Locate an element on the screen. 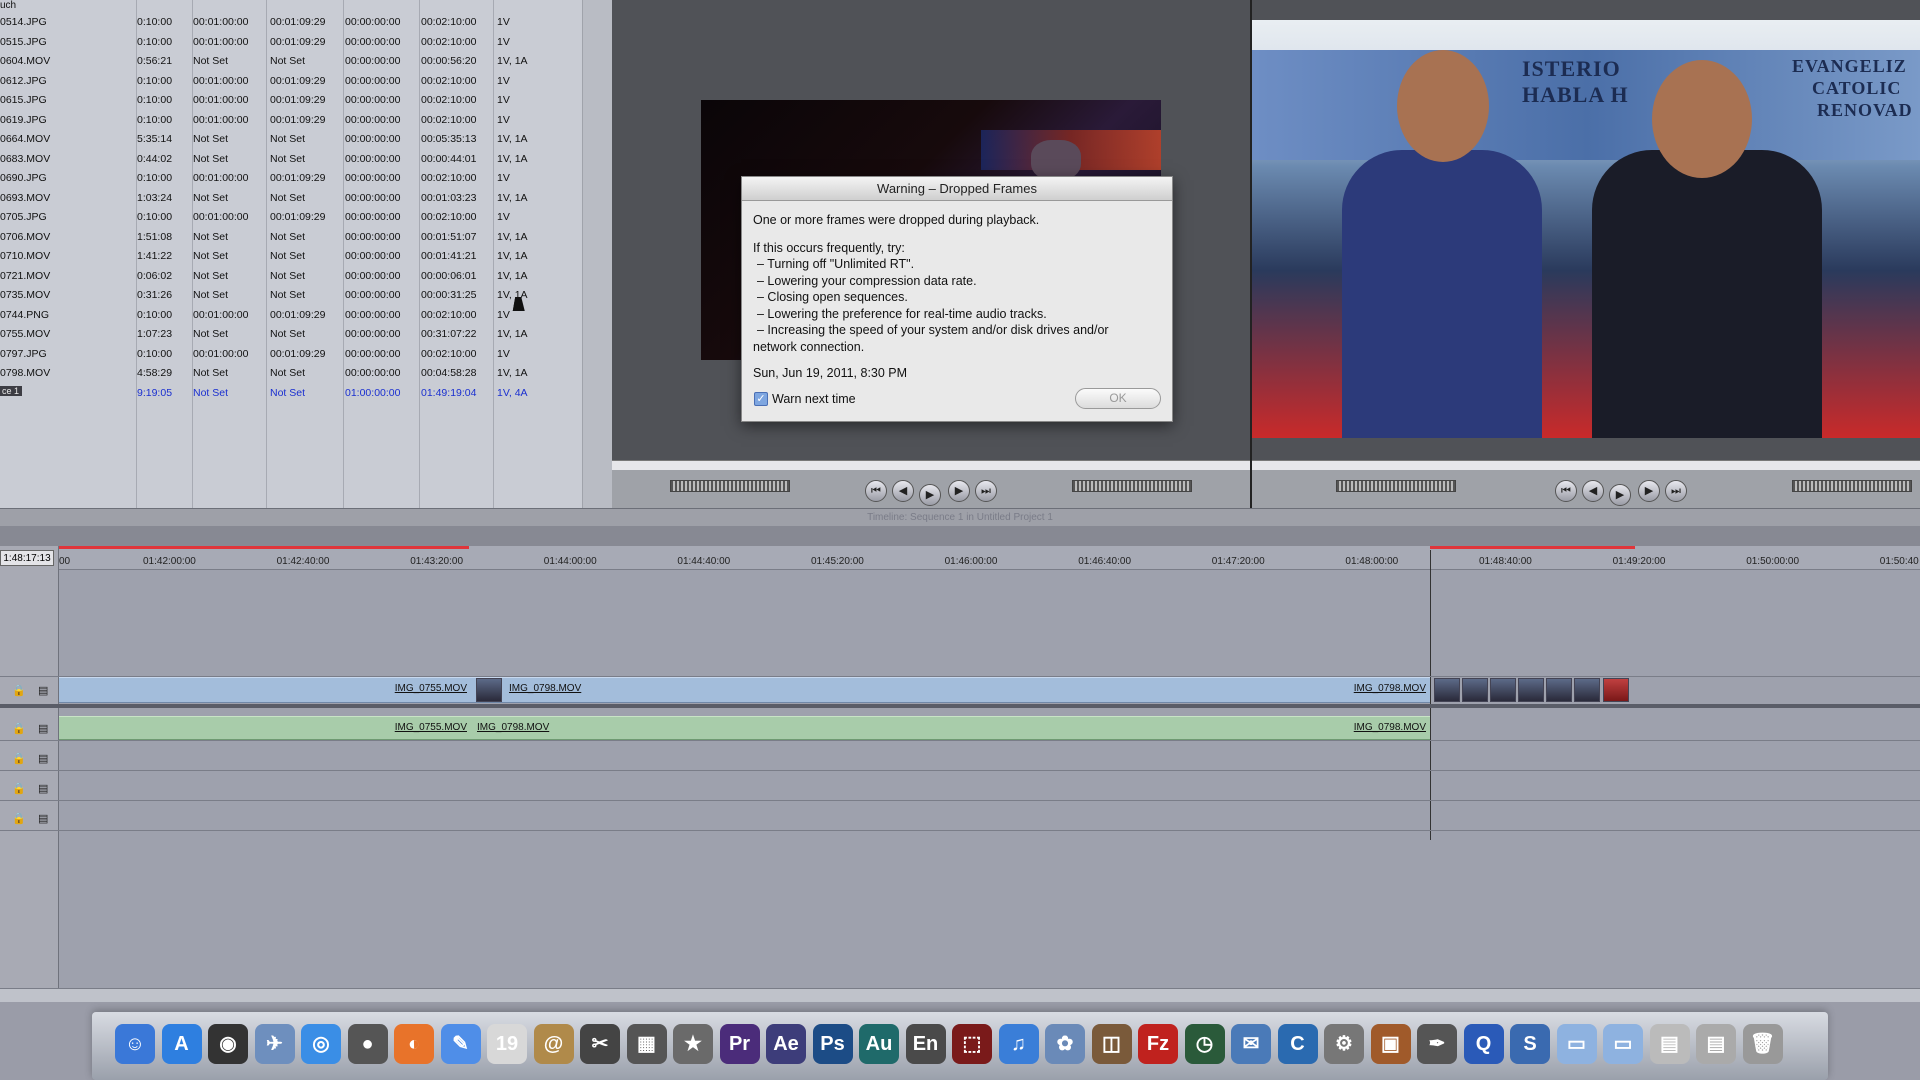 Image resolution: width=1920 pixels, height=1080 pixels. keynote-icon: ▣ is located at coordinates (1390, 1044).